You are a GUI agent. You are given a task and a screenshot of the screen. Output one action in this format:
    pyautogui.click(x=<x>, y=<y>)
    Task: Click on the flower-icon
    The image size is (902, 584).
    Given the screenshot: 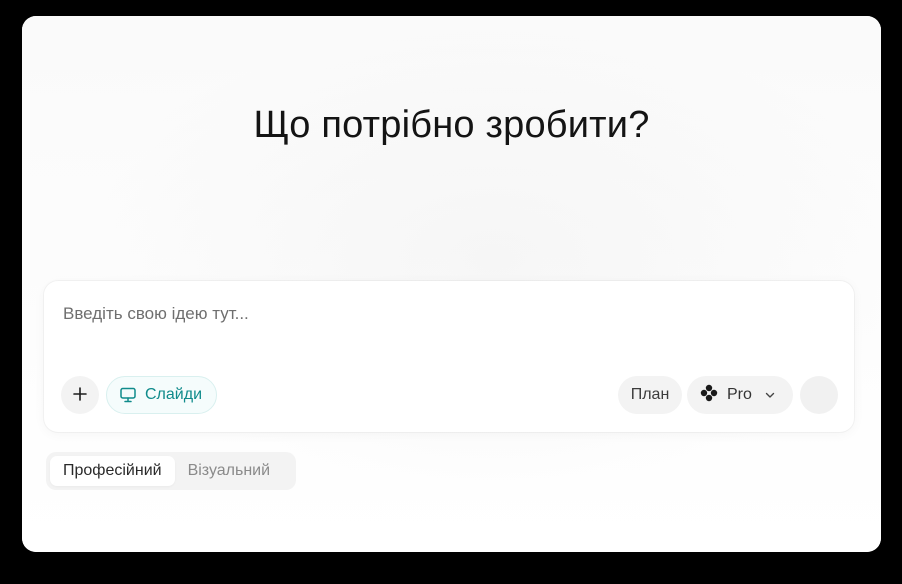 What is the action you would take?
    pyautogui.click(x=709, y=395)
    